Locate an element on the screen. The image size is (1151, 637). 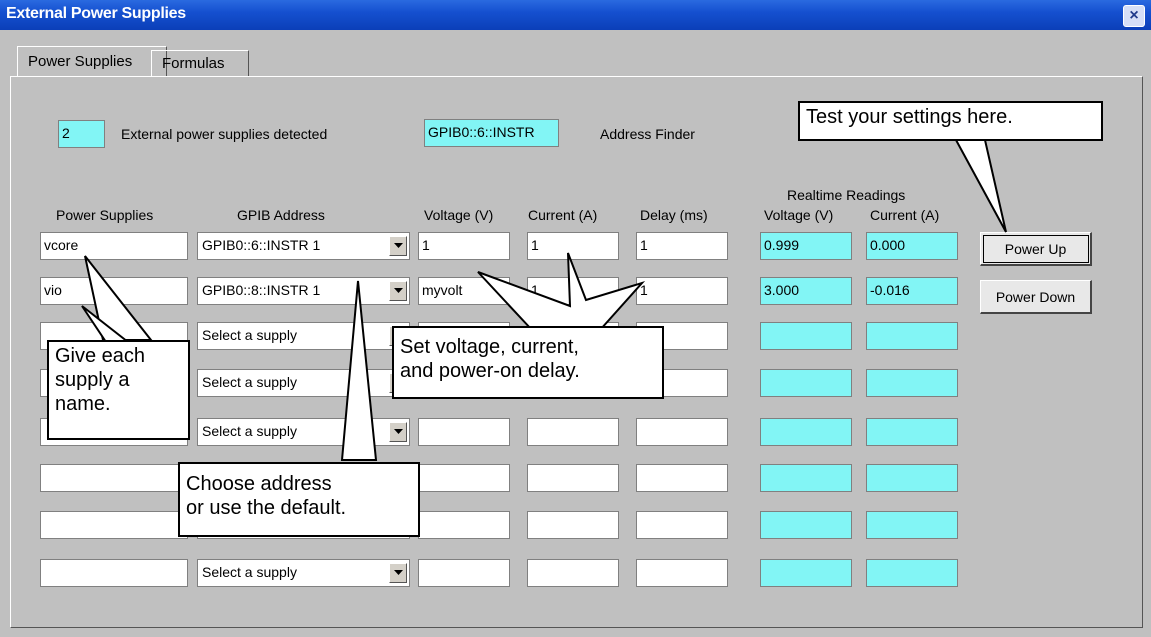
choose-address-callout: Choose address or use the default. is located at coordinates (299, 499).